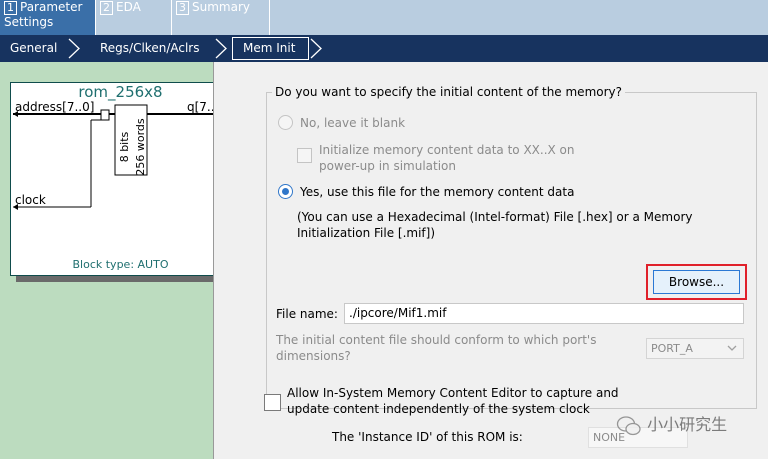 Image resolution: width=768 pixels, height=459 pixels. Describe the element at coordinates (304, 155) in the screenshot. I see `init-xx-checkbox` at that location.